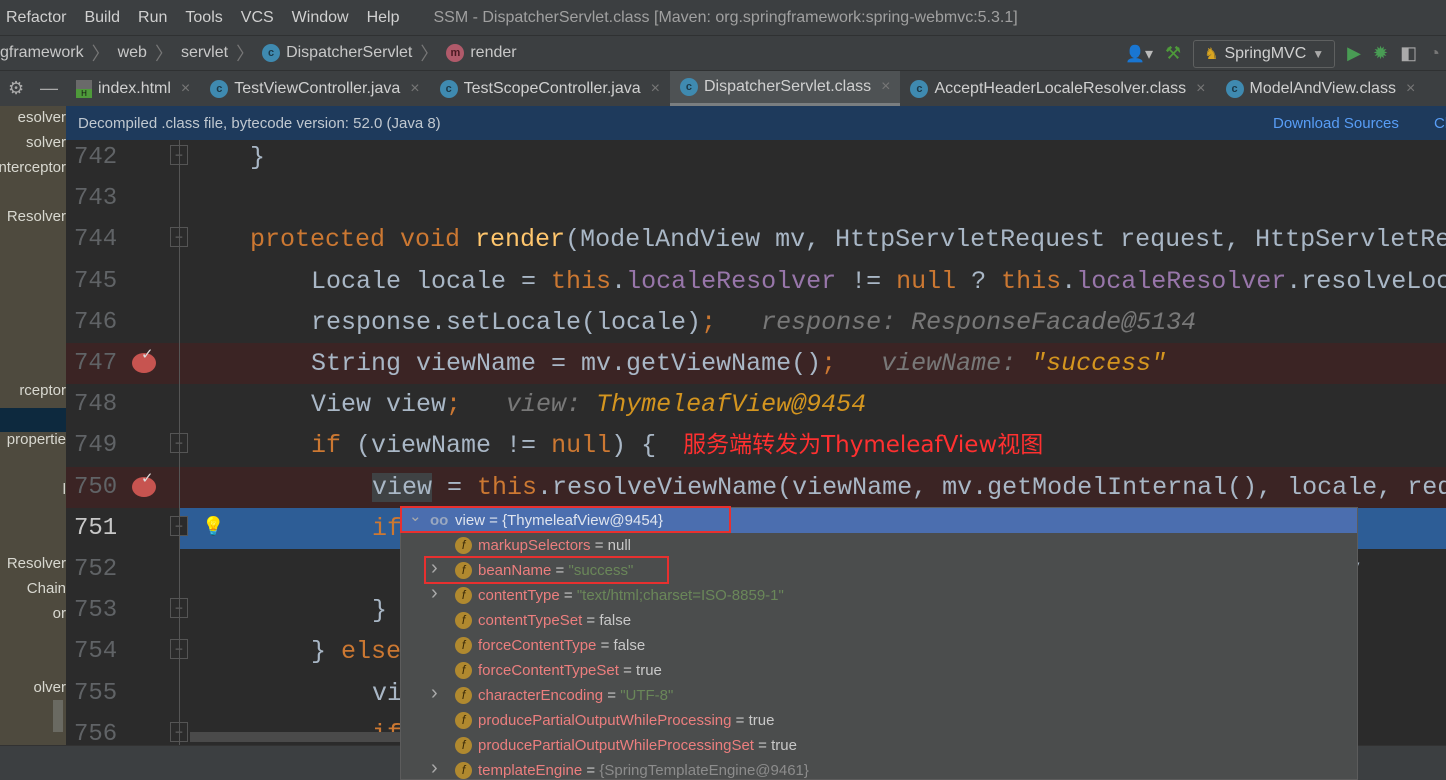 This screenshot has height=780, width=1446. What do you see at coordinates (1099, 363) in the screenshot?
I see `code-token: "success"` at bounding box center [1099, 363].